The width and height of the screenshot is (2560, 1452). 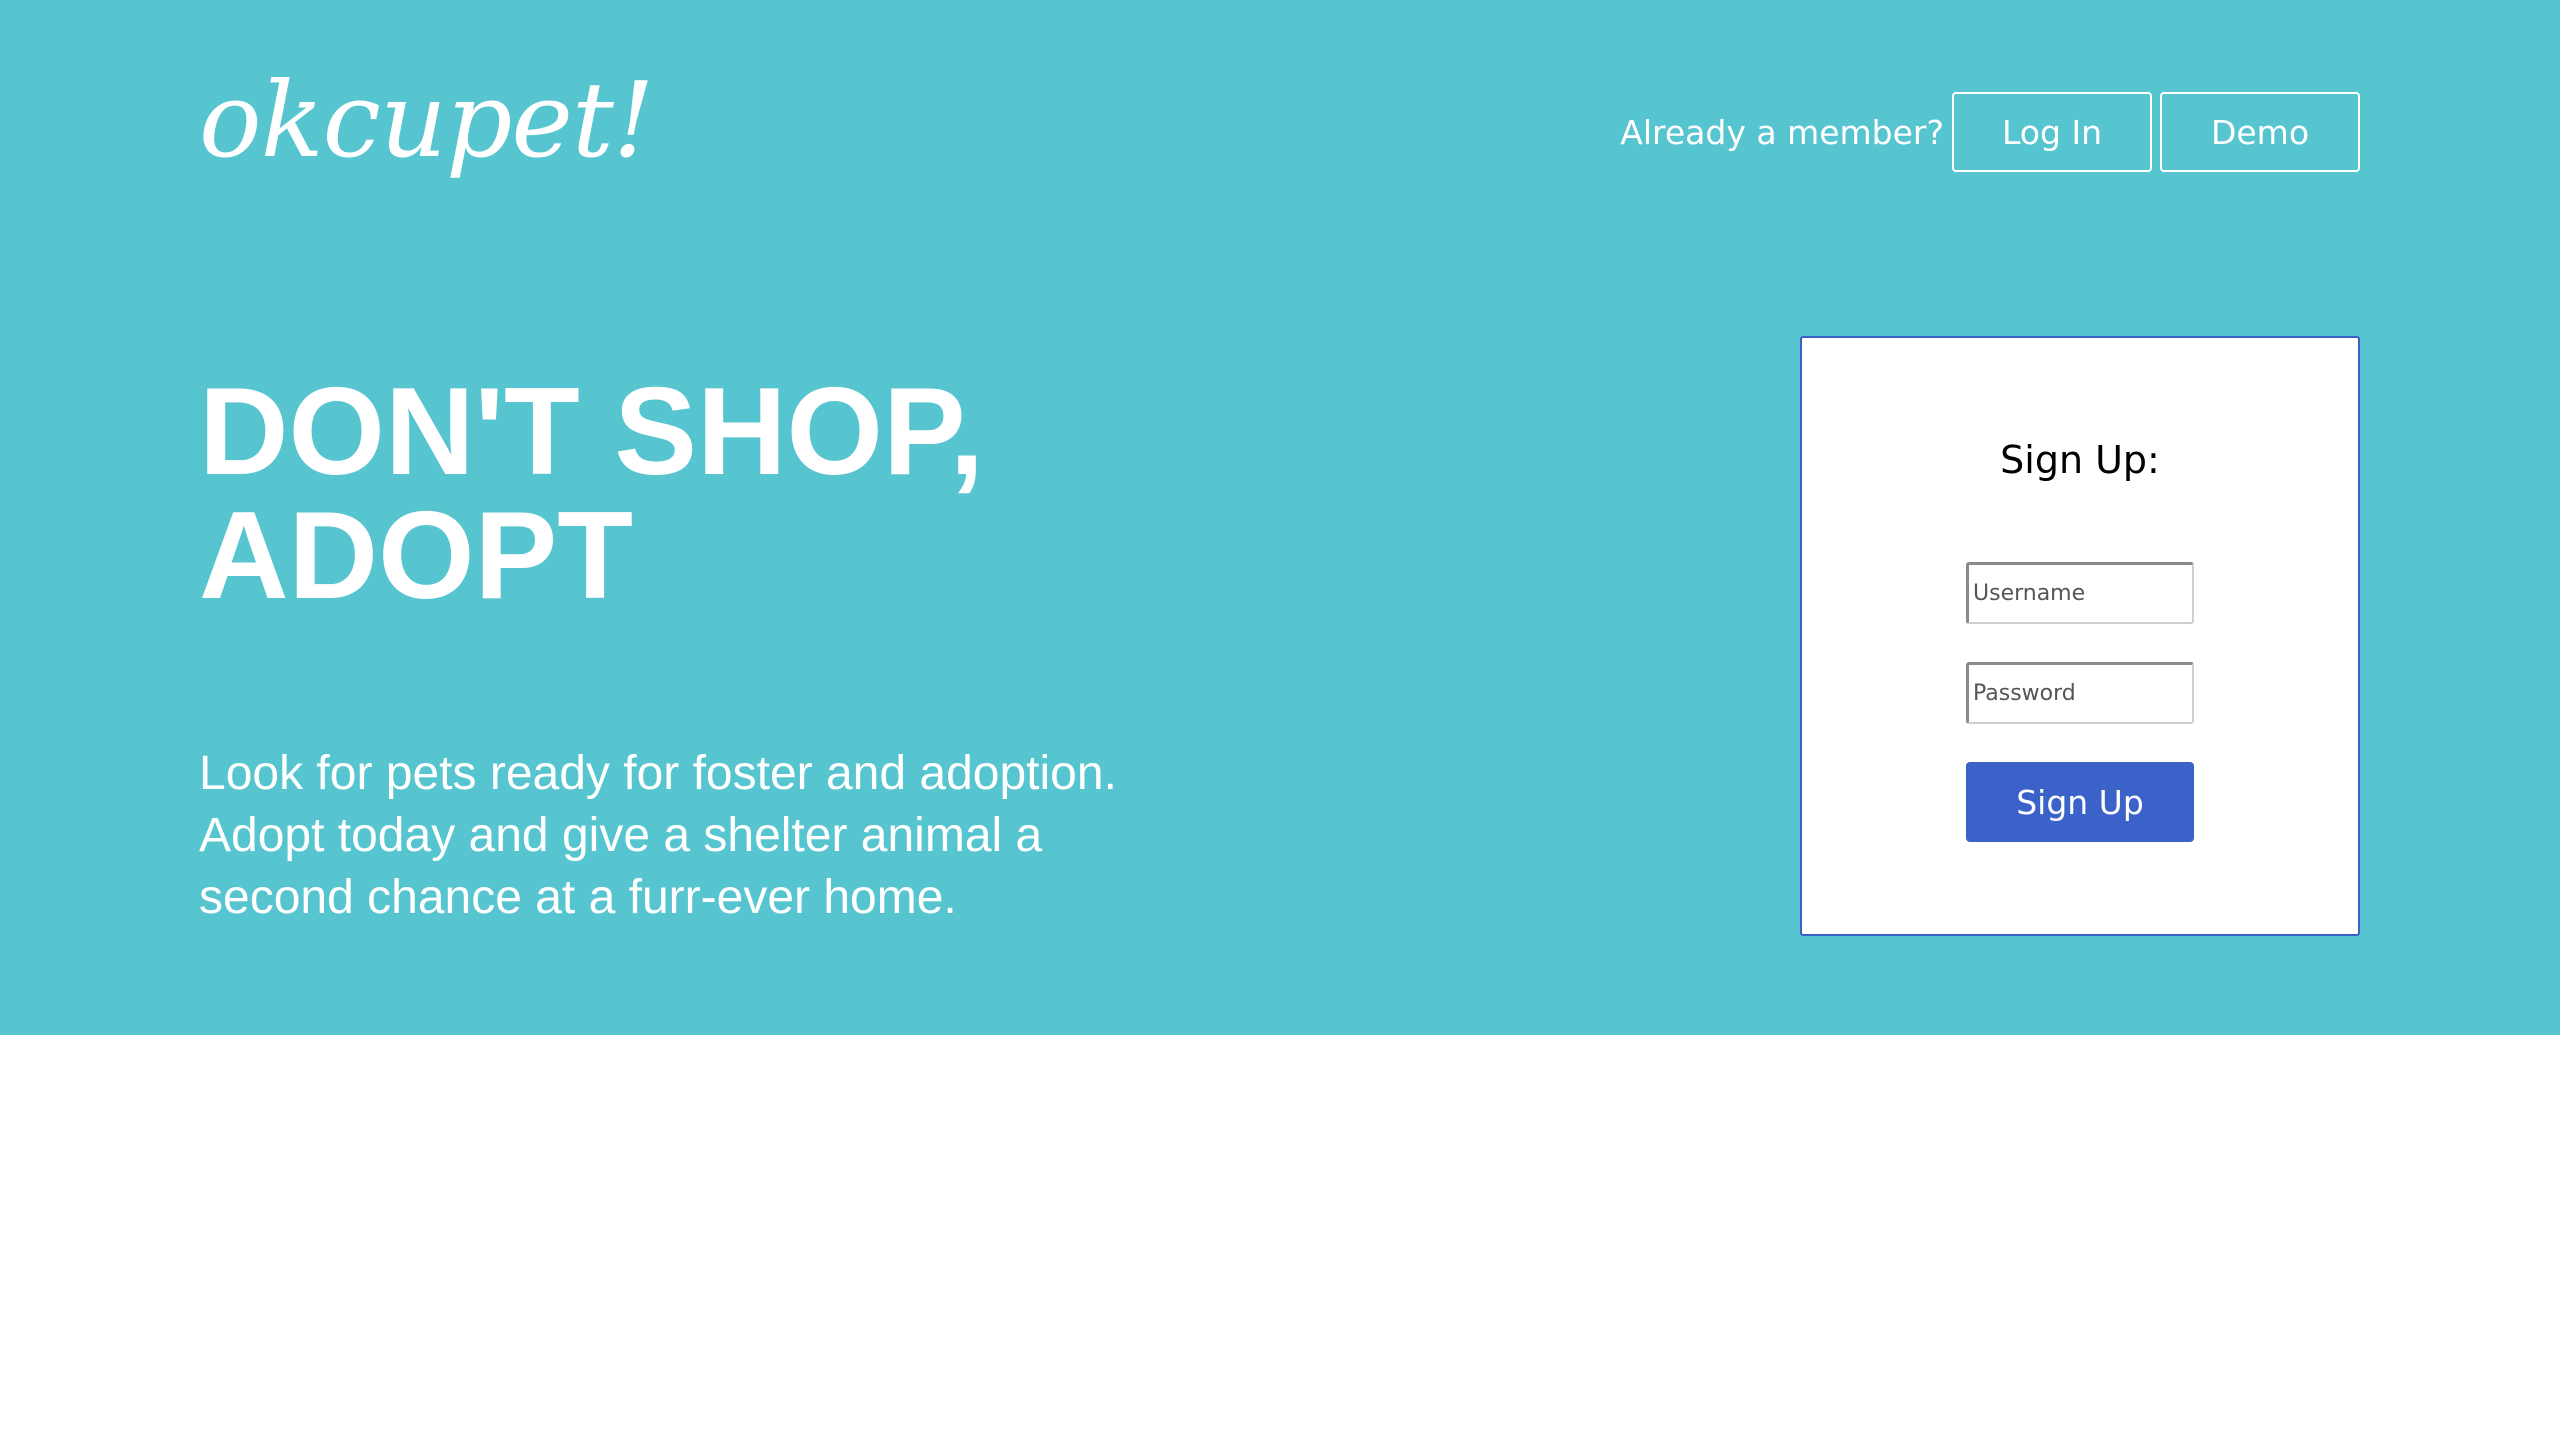 What do you see at coordinates (2080, 636) in the screenshot?
I see `signup-card: Sign Up` at bounding box center [2080, 636].